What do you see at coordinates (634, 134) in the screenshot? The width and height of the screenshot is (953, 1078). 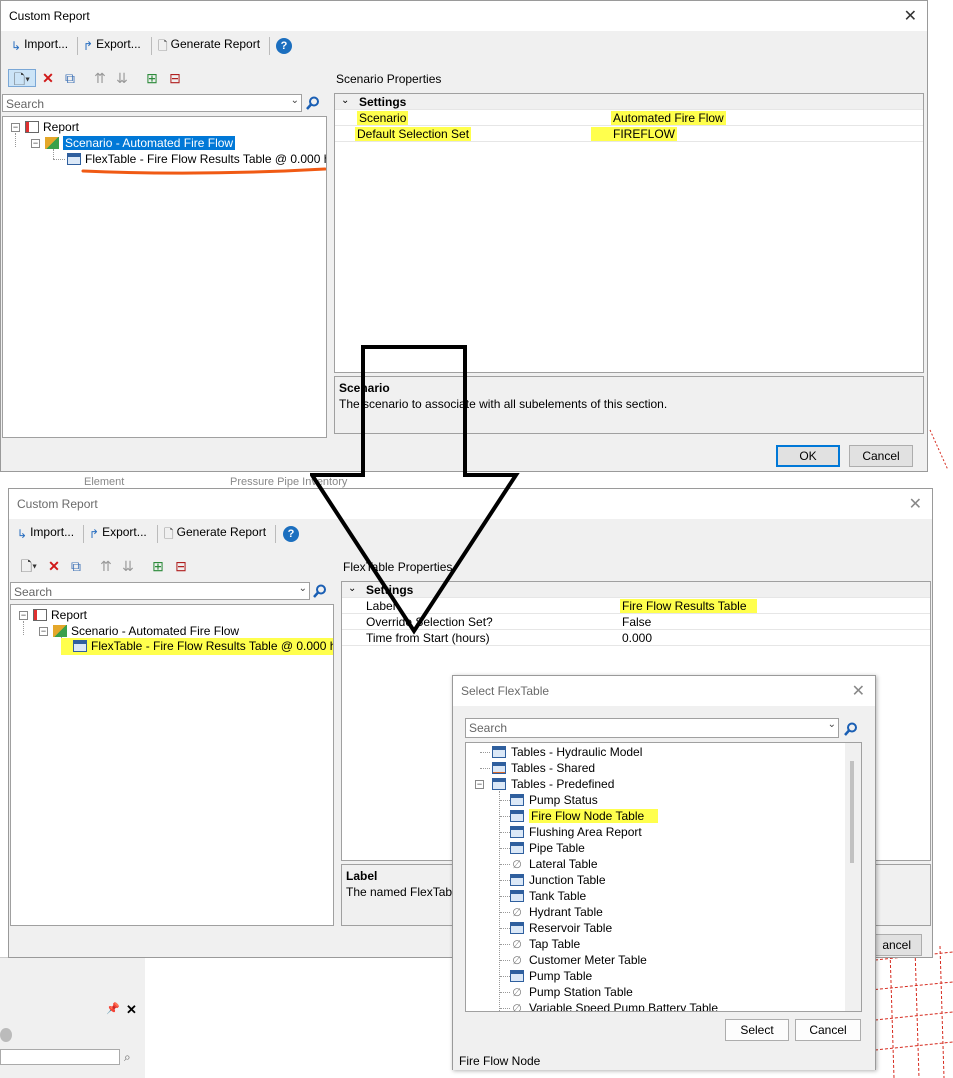 I see `property-value: FIREFLOW` at bounding box center [634, 134].